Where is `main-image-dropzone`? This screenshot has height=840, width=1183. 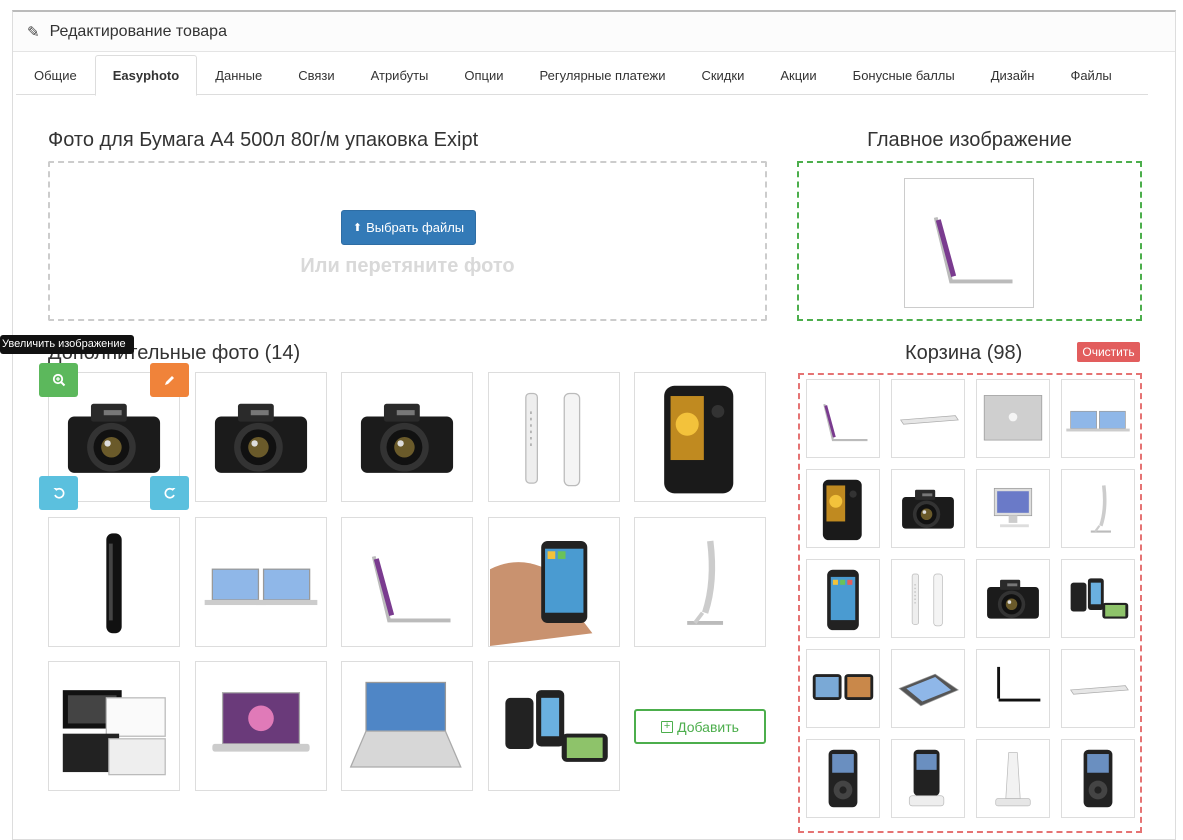
main-image-dropzone is located at coordinates (969, 241).